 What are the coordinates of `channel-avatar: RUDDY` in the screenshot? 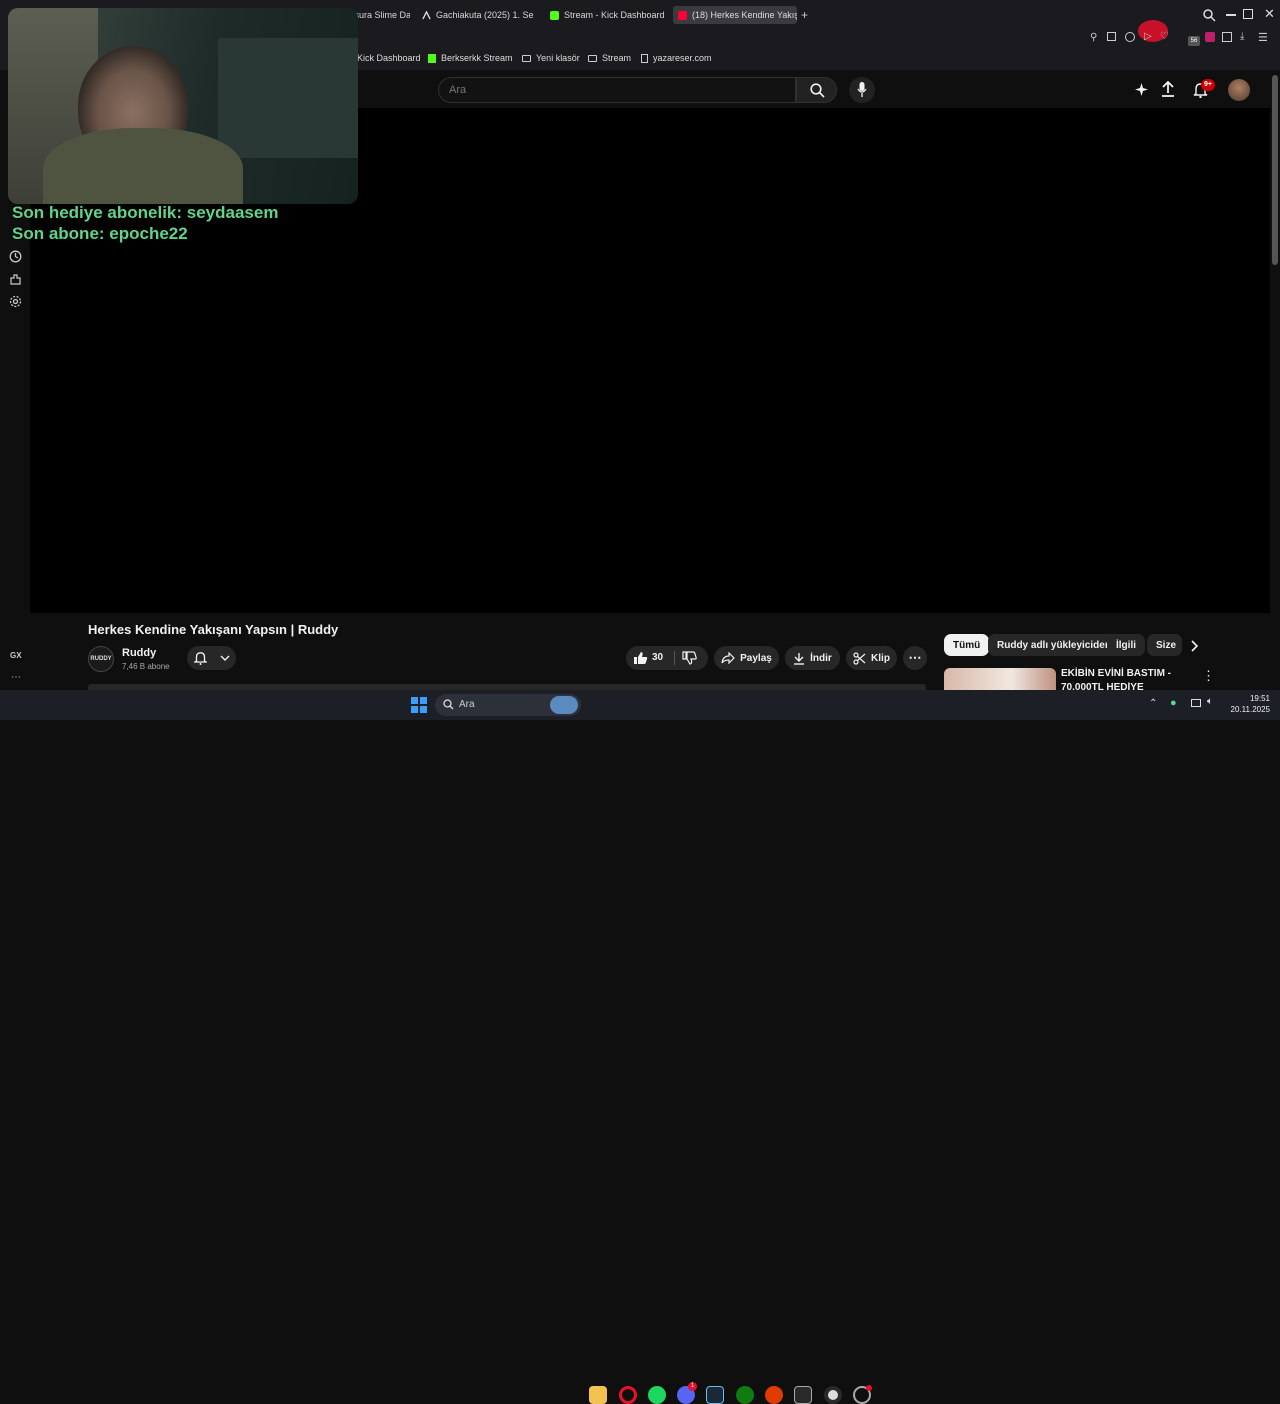 It's located at (101, 659).